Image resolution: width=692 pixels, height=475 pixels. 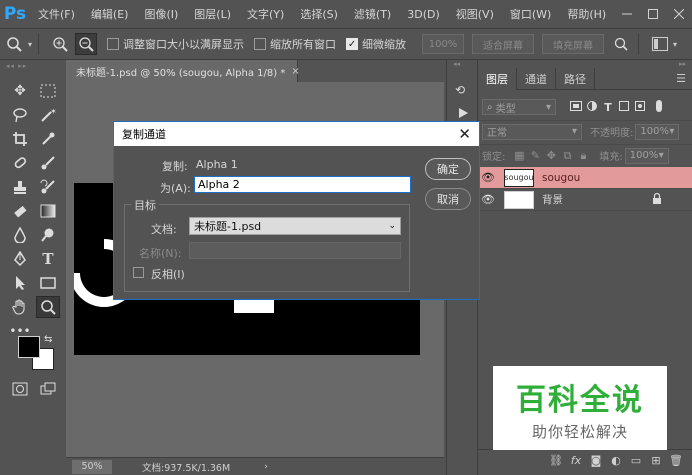 What do you see at coordinates (532, 131) in the screenshot?
I see `blend-mode-select: 正常 ▾` at bounding box center [532, 131].